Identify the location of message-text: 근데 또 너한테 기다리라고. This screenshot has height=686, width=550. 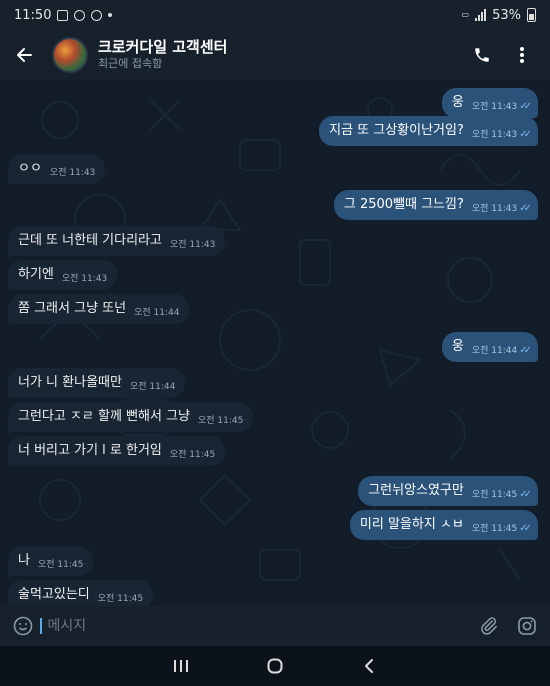
(90, 240).